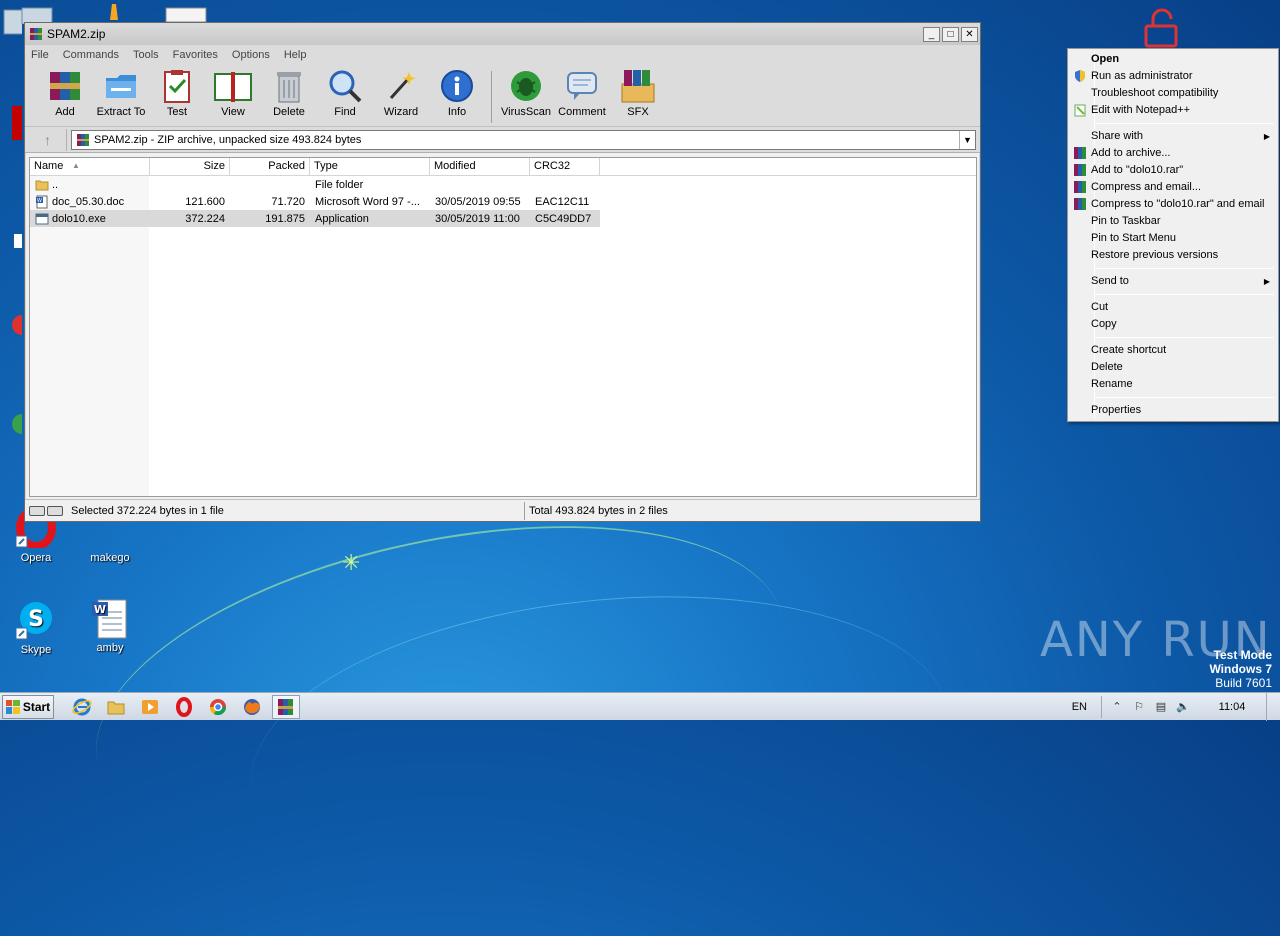  Describe the element at coordinates (1173, 136) in the screenshot. I see `menu-item-share-with: Share with ▶` at that location.